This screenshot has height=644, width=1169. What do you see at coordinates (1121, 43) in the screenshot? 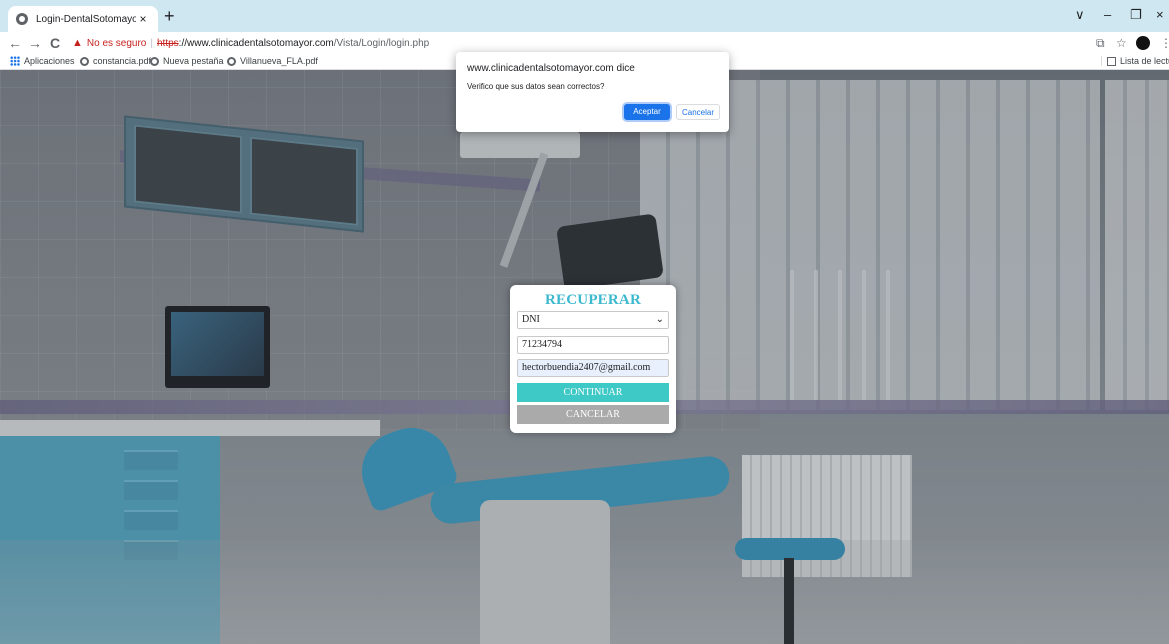
I see `bookmark-star-icon: ☆` at bounding box center [1121, 43].